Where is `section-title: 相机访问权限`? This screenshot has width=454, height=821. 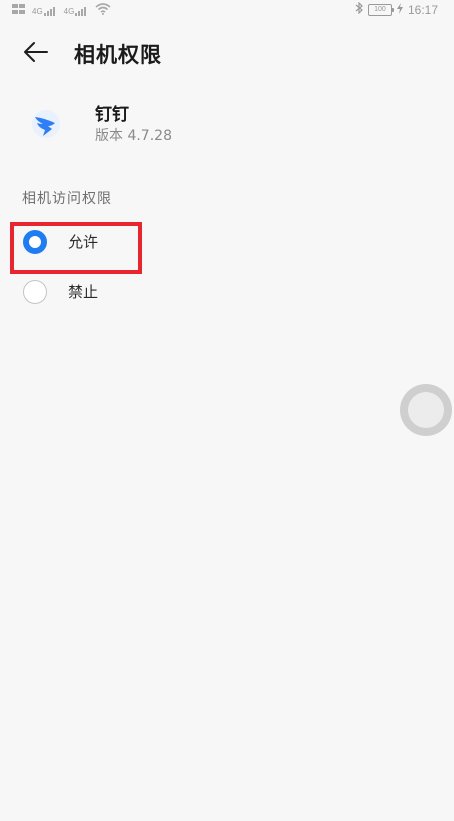
section-title: 相机访问权限 is located at coordinates (67, 199).